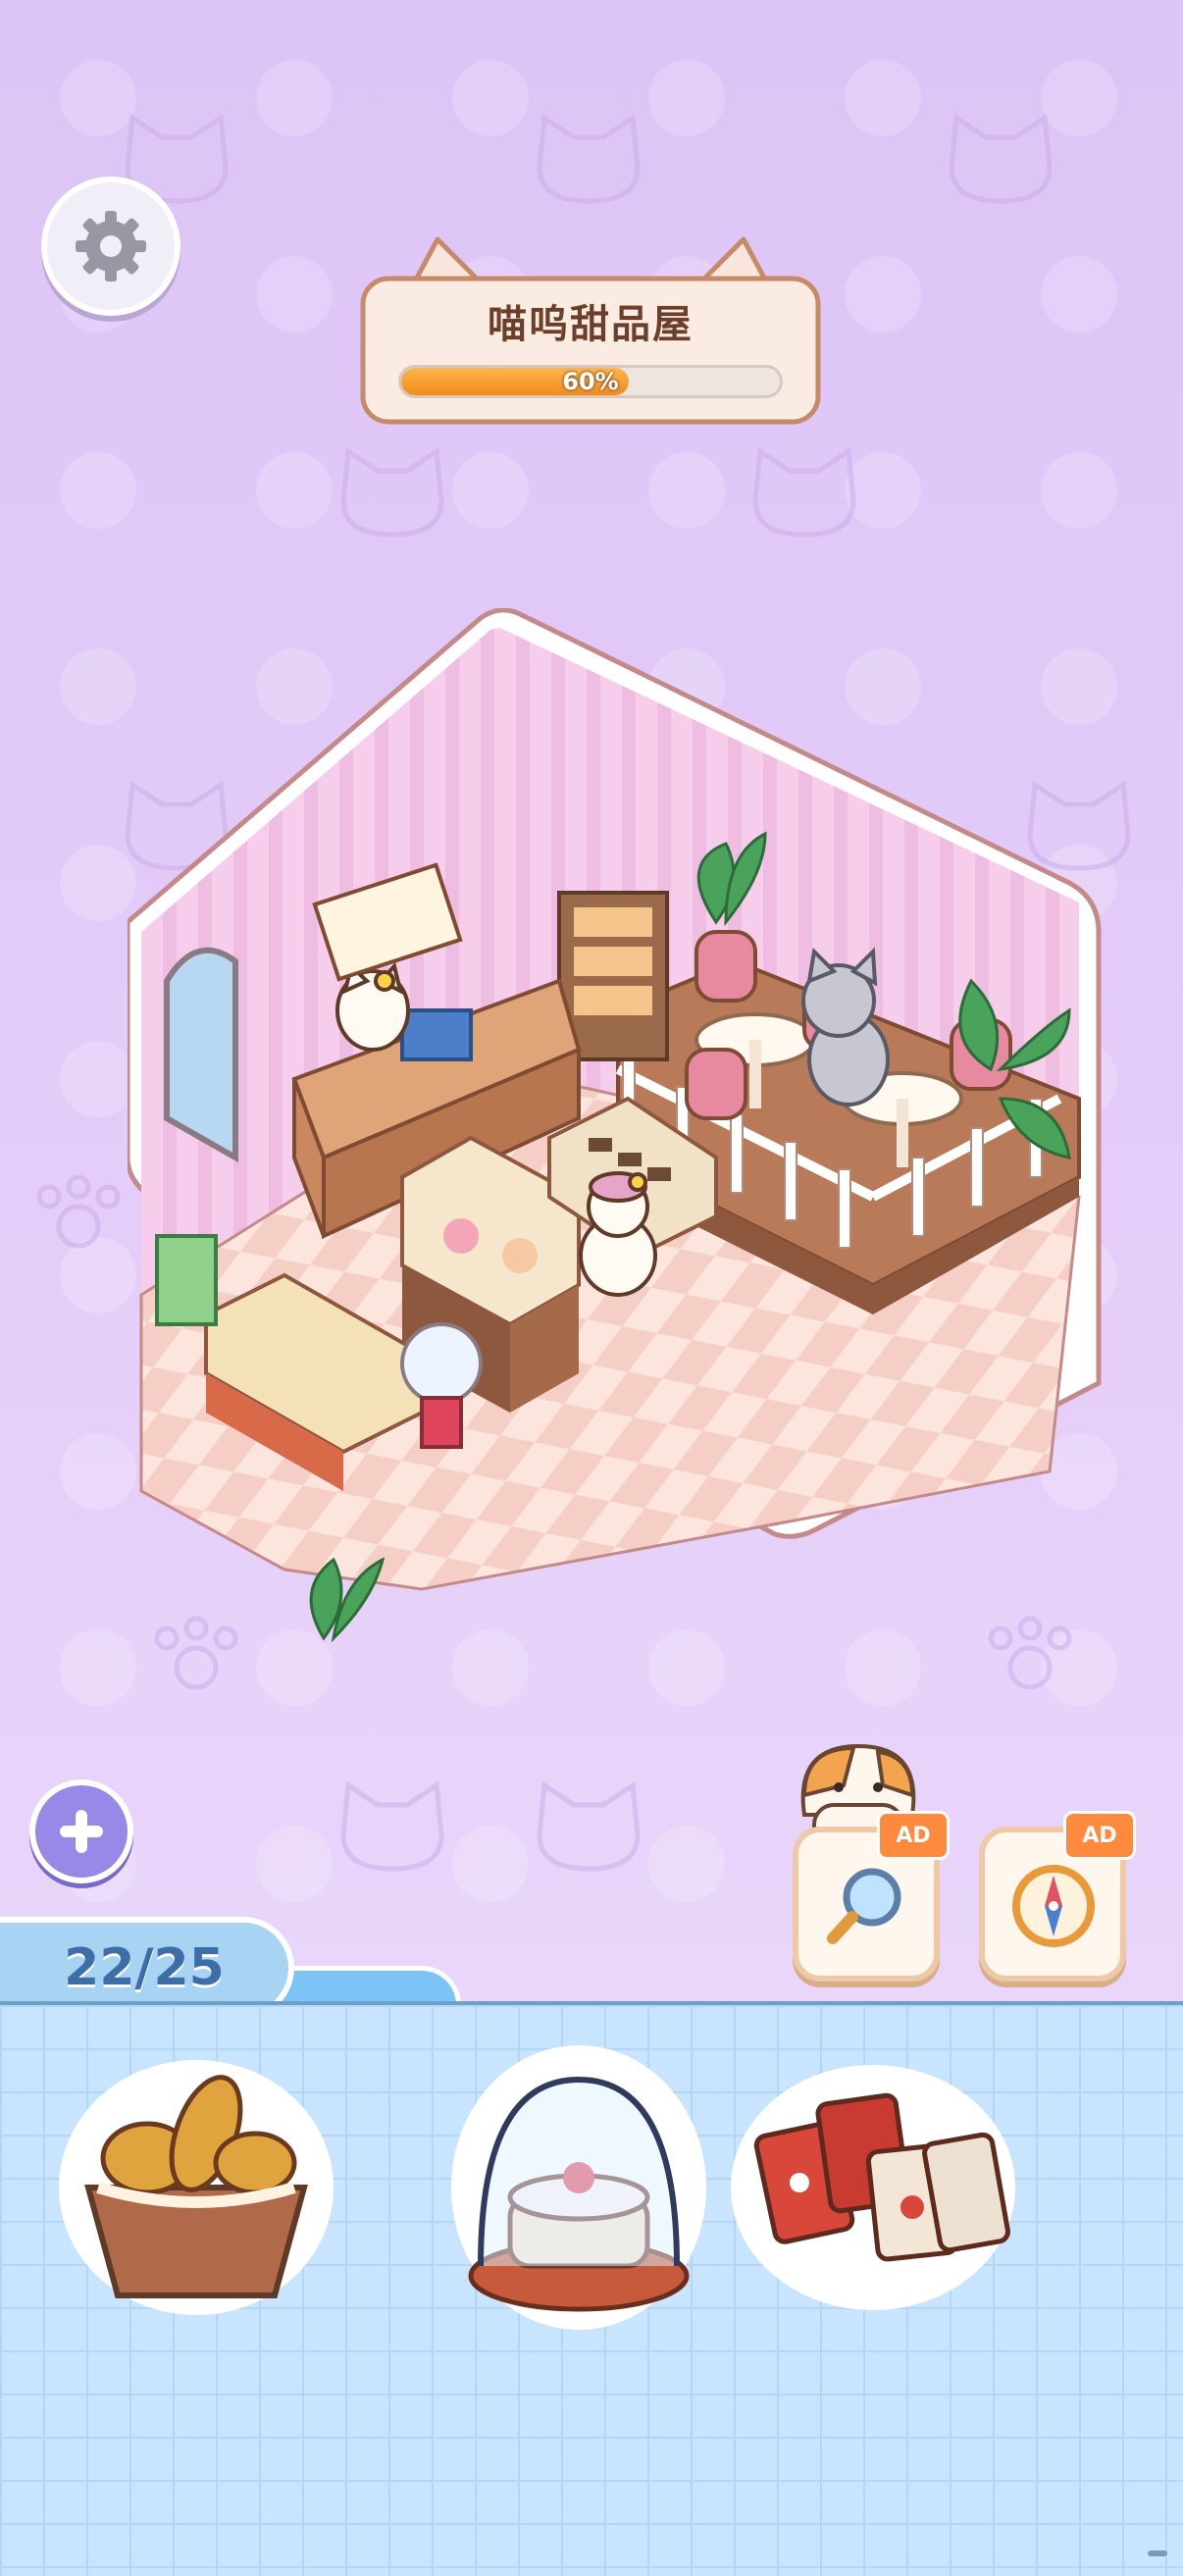 This screenshot has height=2576, width=1183. I want to click on search-ad-button: AD, so click(871, 1896).